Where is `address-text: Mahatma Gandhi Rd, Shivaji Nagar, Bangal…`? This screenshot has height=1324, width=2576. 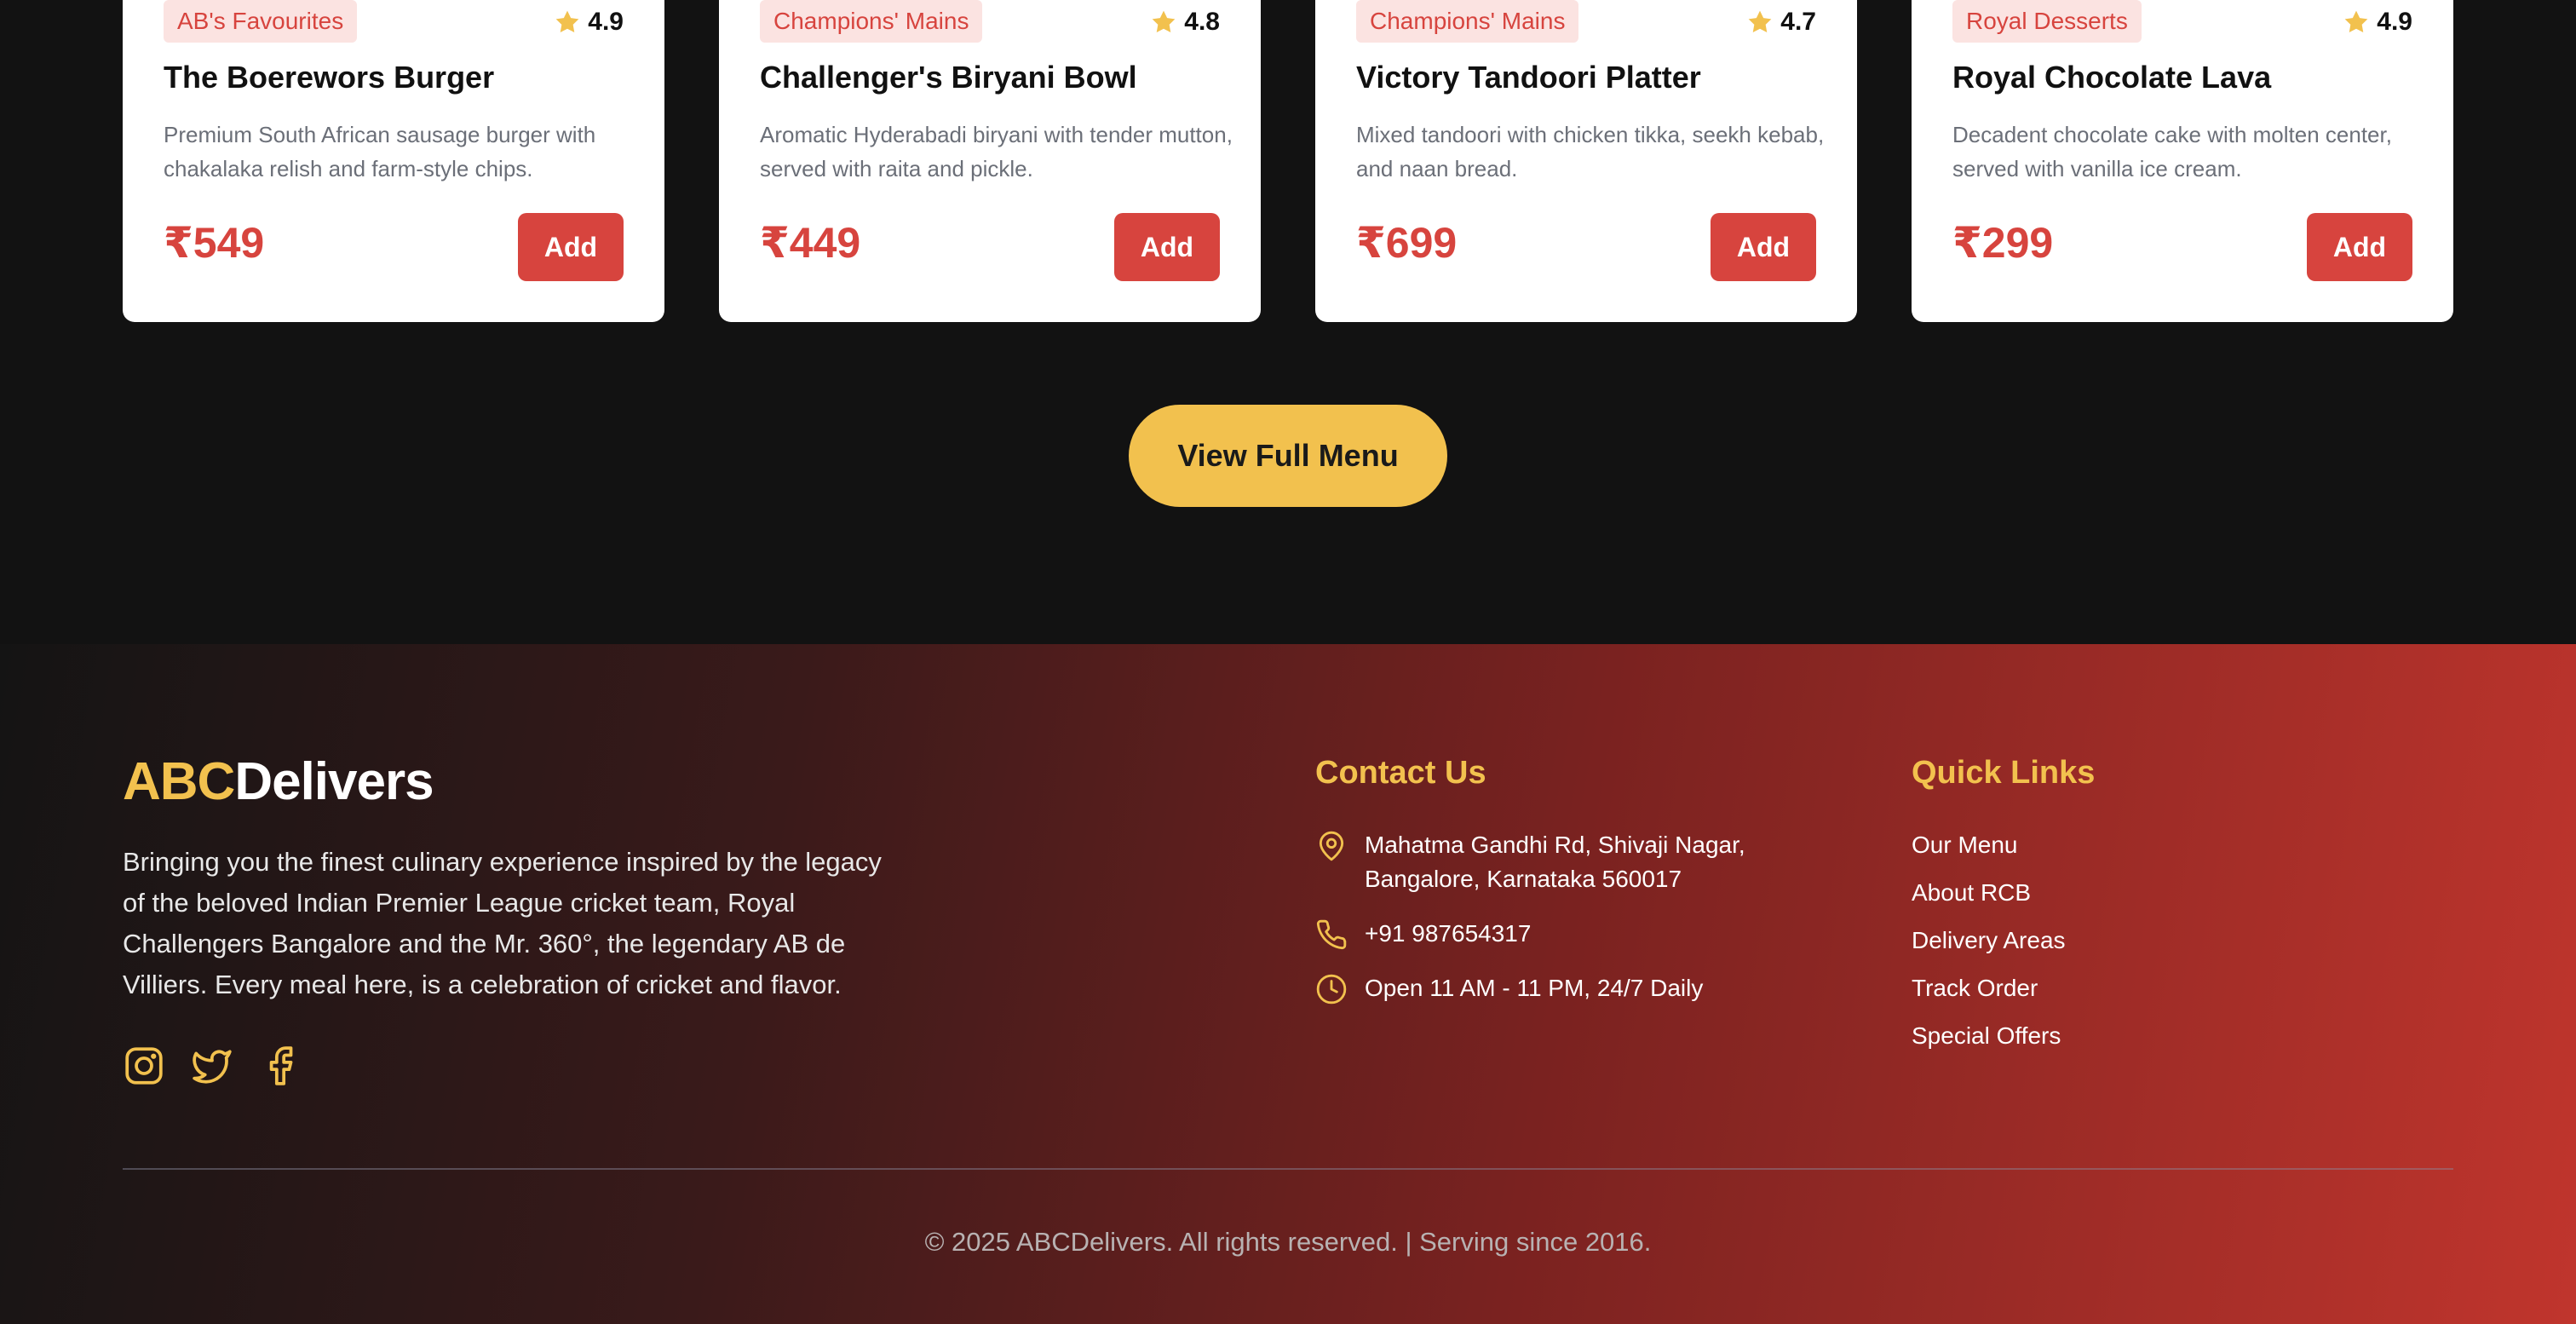 address-text: Mahatma Gandhi Rd, Shivaji Nagar, Bangal… is located at coordinates (1555, 862).